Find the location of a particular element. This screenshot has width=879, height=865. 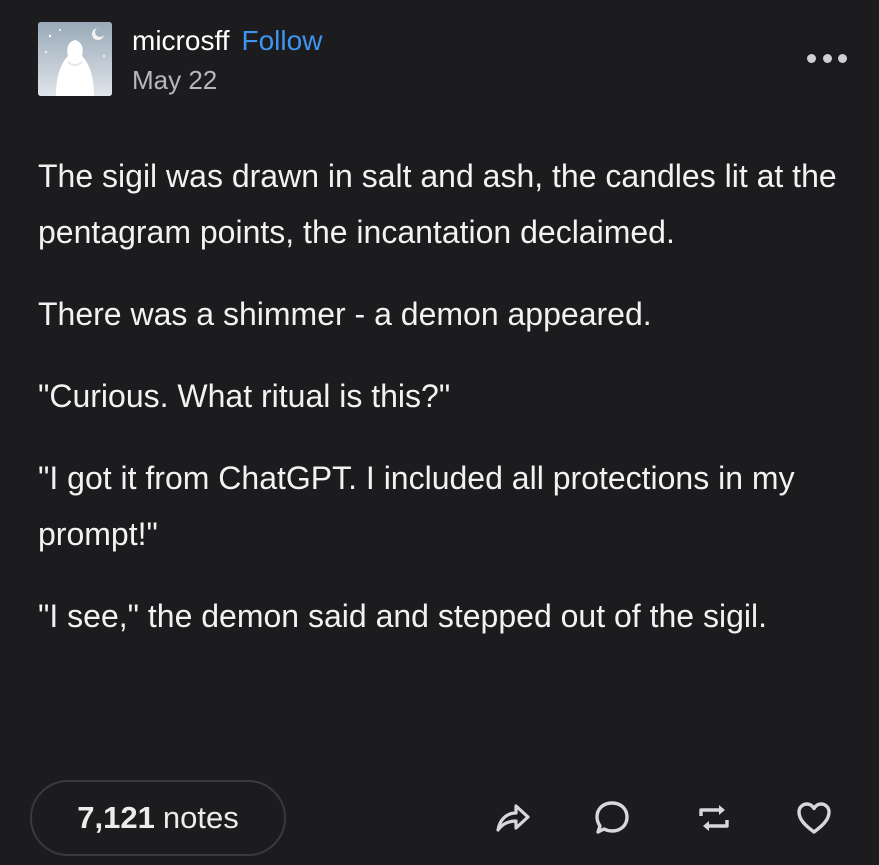

post-actions is located at coordinates (665, 818).